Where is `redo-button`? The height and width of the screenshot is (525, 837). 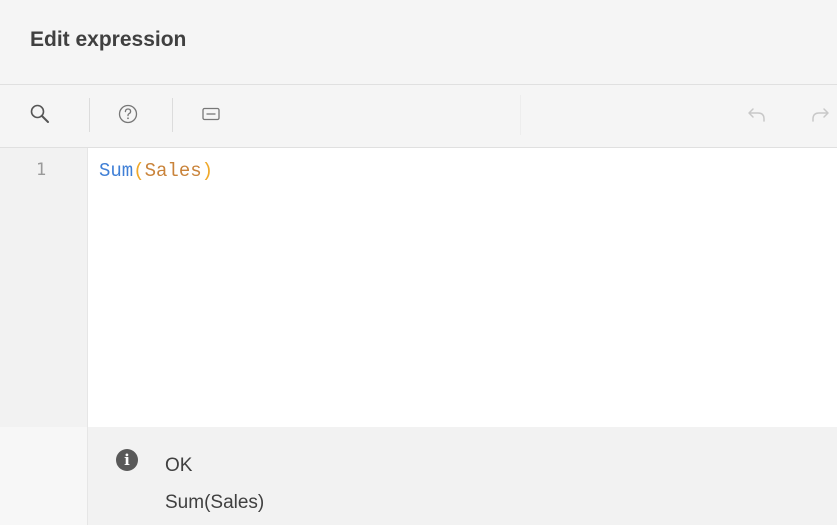
redo-button is located at coordinates (820, 114).